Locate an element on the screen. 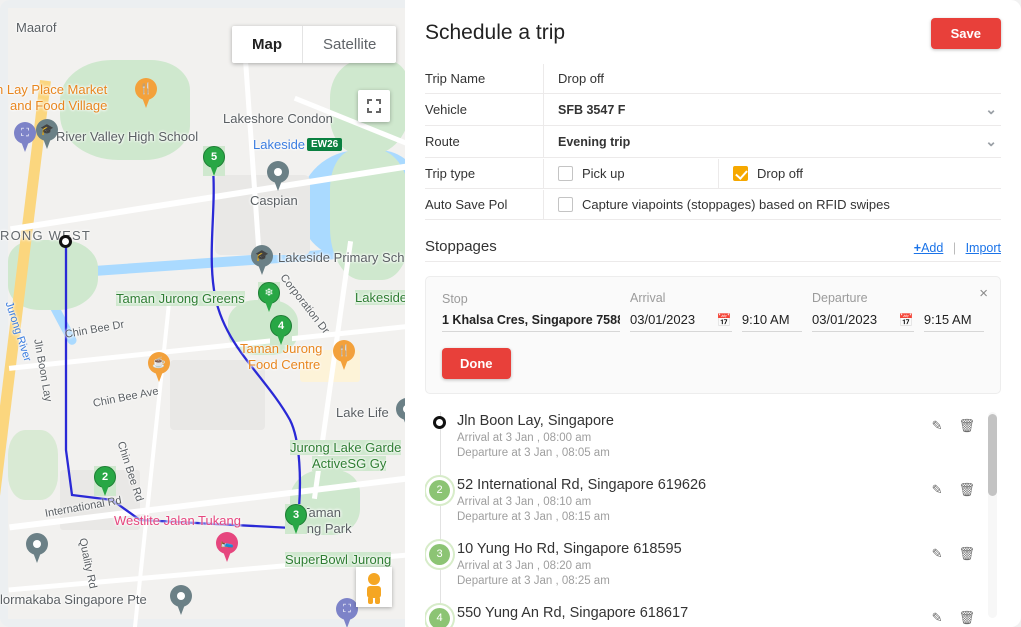 This screenshot has height=627, width=1021. list-item: 4 550 Yung An Rd, Singapore 618617 ✎ 🗑 is located at coordinates (700, 611).